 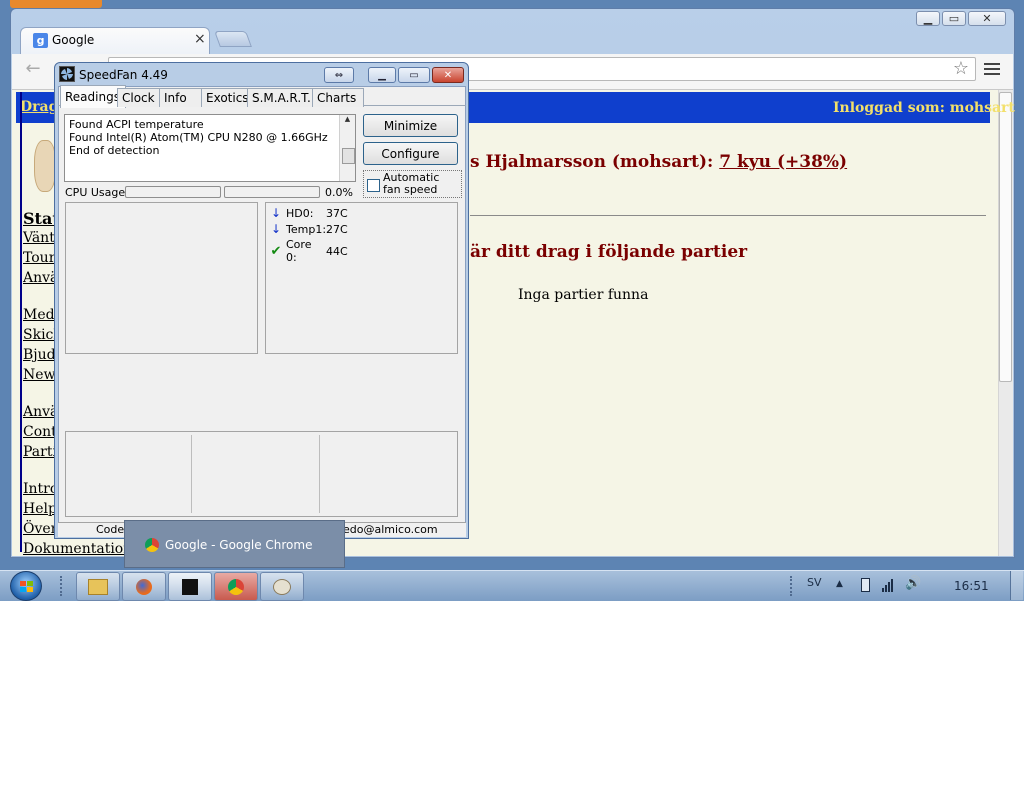 I want to click on log-line: End of detection, so click(x=114, y=150).